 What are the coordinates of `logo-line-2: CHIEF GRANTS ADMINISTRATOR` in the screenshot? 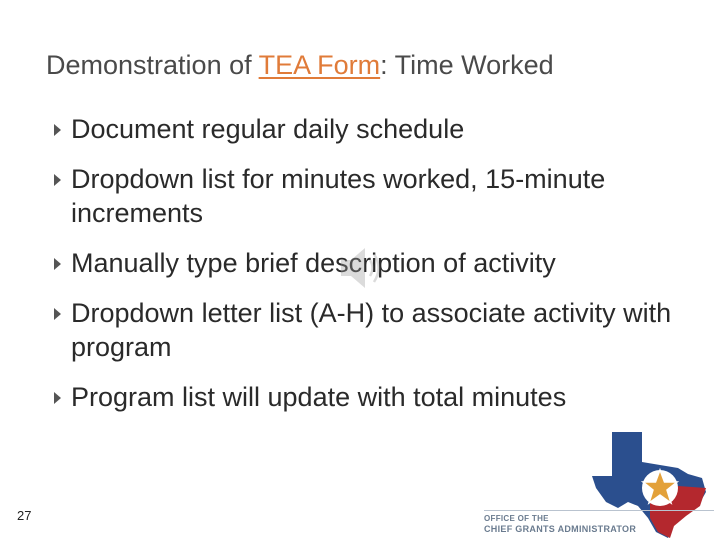 It's located at (560, 529).